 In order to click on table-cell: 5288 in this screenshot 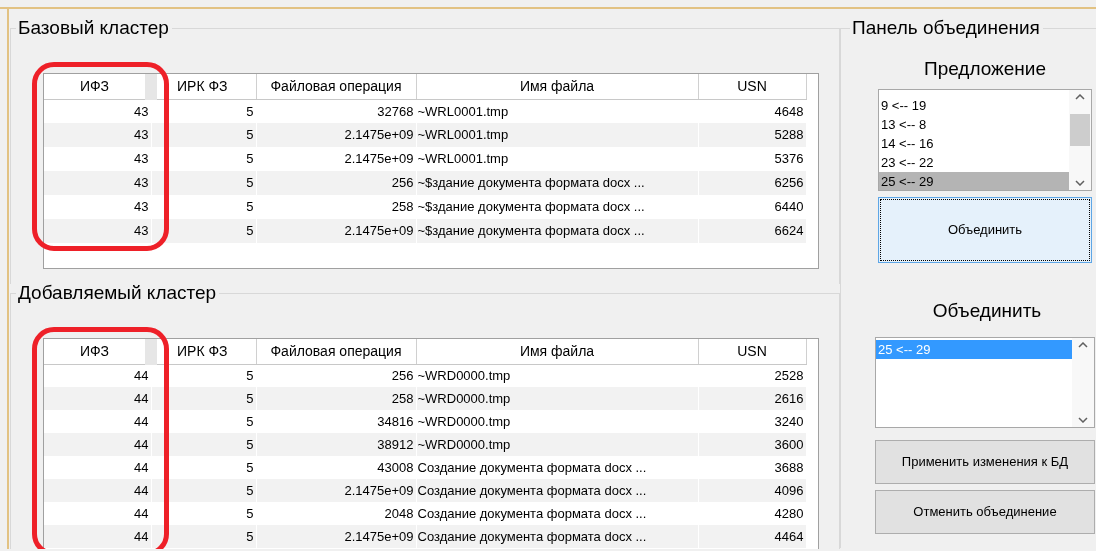, I will do `click(752, 135)`.